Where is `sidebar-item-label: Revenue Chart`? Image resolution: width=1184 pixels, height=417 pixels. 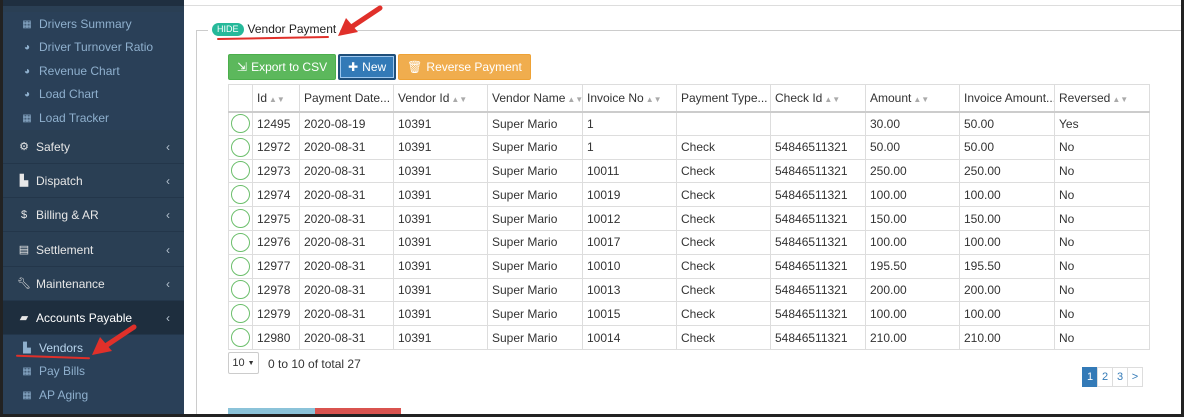
sidebar-item-label: Revenue Chart is located at coordinates (79, 71).